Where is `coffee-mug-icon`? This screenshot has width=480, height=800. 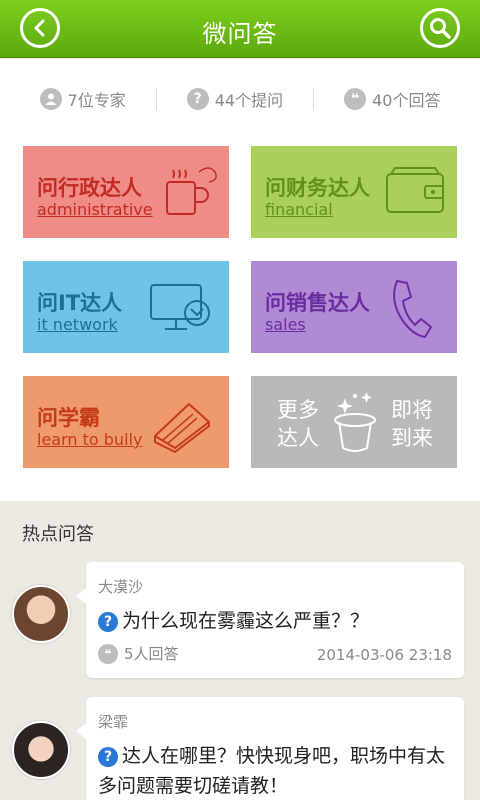 coffee-mug-icon is located at coordinates (191, 191).